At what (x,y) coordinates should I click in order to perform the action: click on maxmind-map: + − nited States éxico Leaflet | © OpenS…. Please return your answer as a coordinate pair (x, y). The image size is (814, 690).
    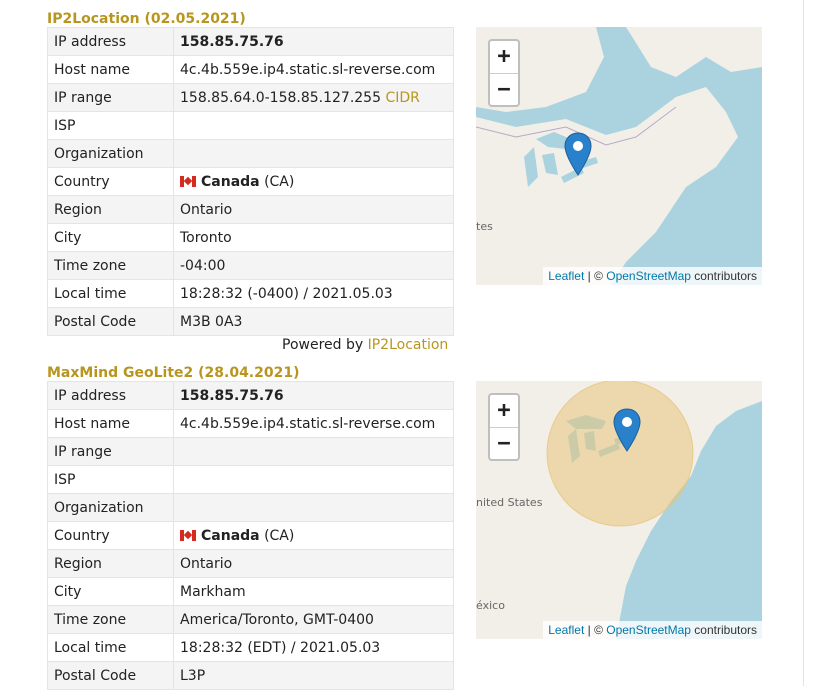
    Looking at the image, I should click on (619, 510).